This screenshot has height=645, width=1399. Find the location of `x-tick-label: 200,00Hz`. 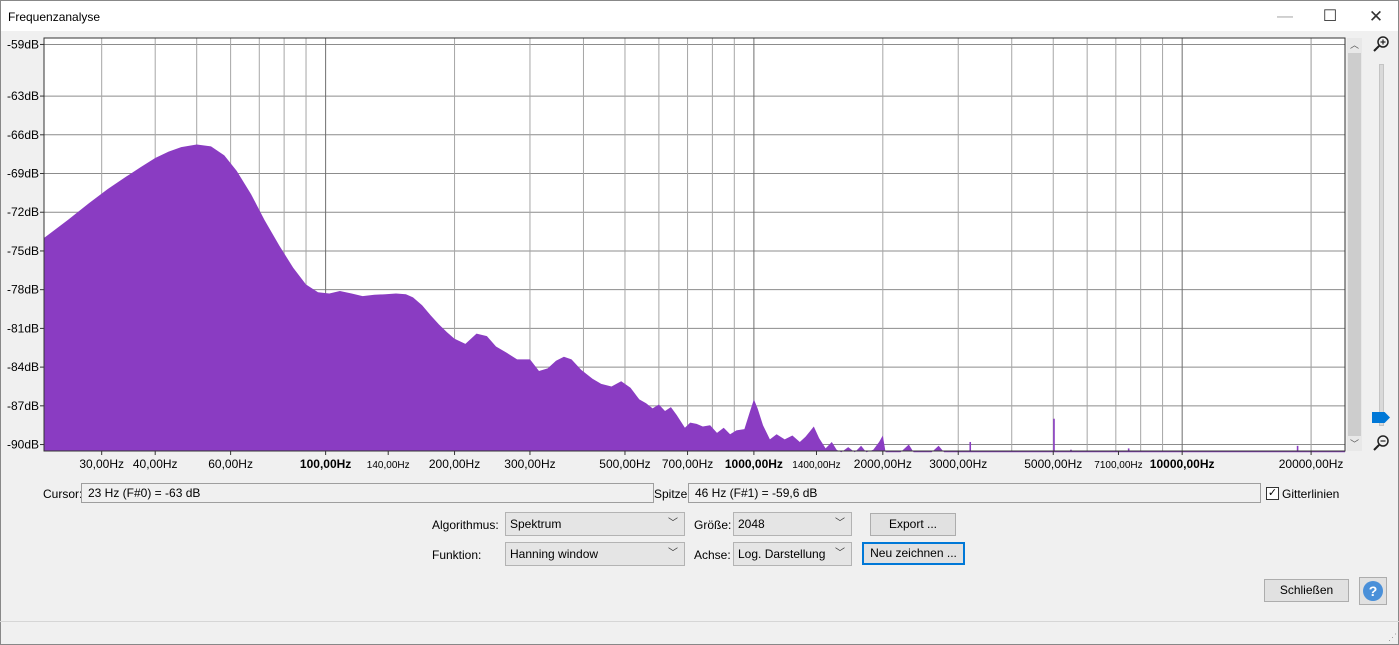

x-tick-label: 200,00Hz is located at coordinates (454, 464).